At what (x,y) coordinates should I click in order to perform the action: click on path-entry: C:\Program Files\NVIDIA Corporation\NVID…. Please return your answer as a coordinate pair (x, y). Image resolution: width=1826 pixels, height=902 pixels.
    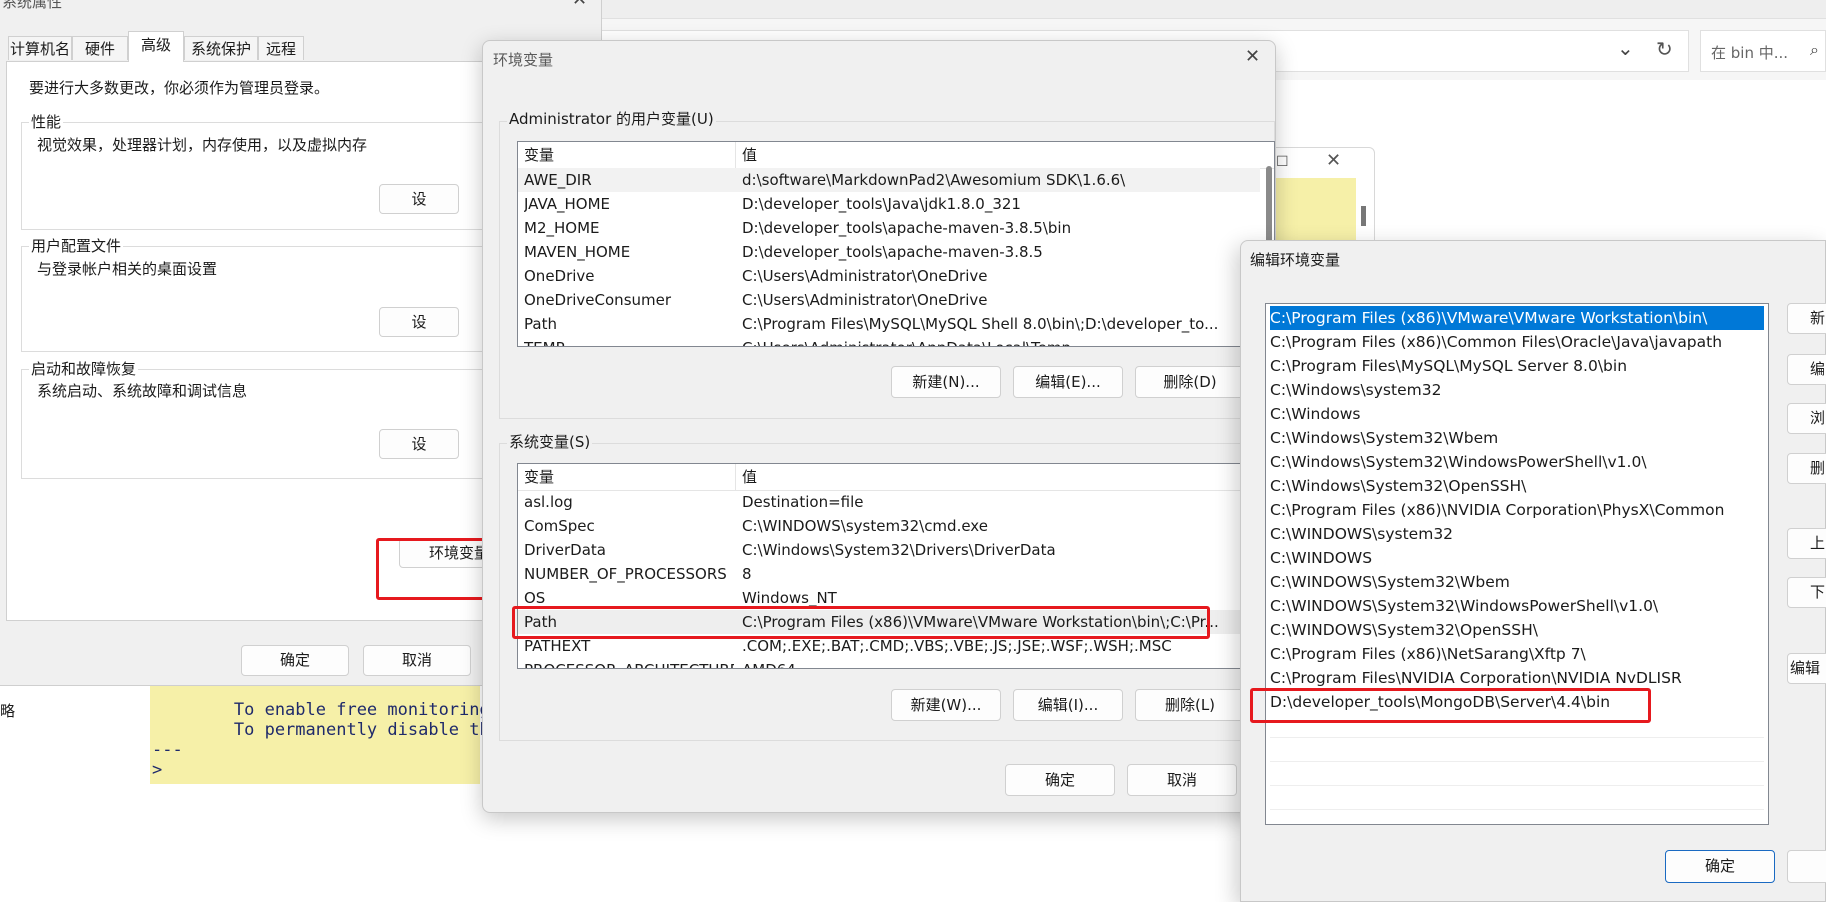
    Looking at the image, I should click on (1517, 678).